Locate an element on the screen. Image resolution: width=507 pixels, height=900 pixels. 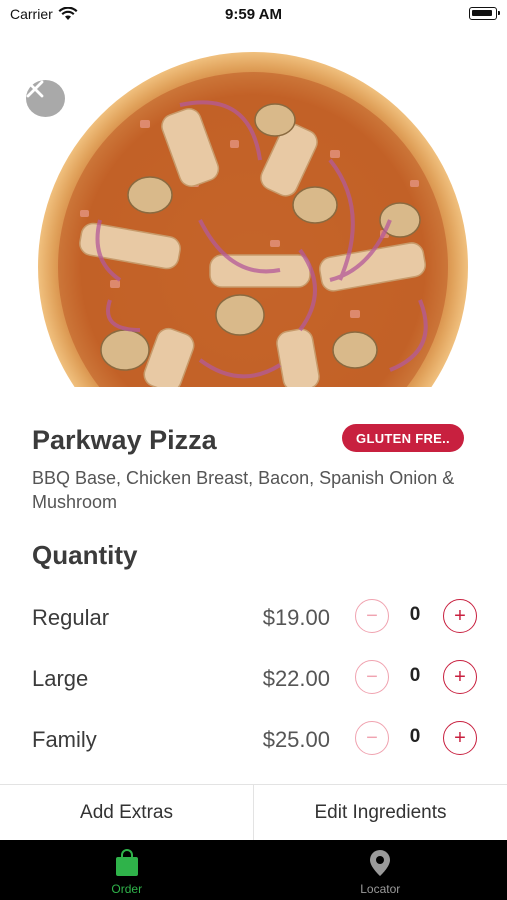
size-row-regular: Regular $19.00 − 0 + is located at coordinates (253, 619).